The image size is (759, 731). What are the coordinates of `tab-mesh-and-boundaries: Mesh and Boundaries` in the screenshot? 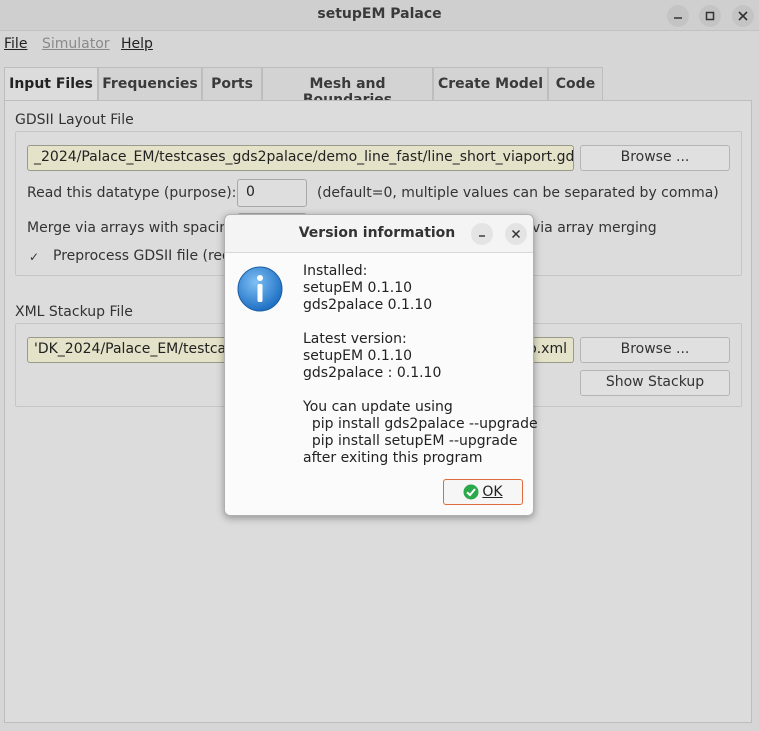 It's located at (347, 87).